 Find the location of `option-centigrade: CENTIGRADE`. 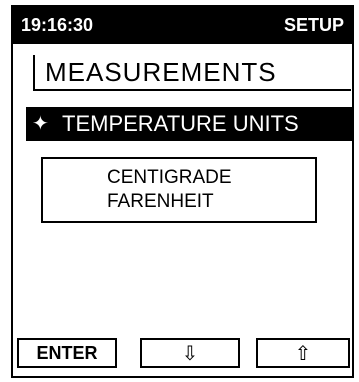

option-centigrade: CENTIGRADE is located at coordinates (169, 178).